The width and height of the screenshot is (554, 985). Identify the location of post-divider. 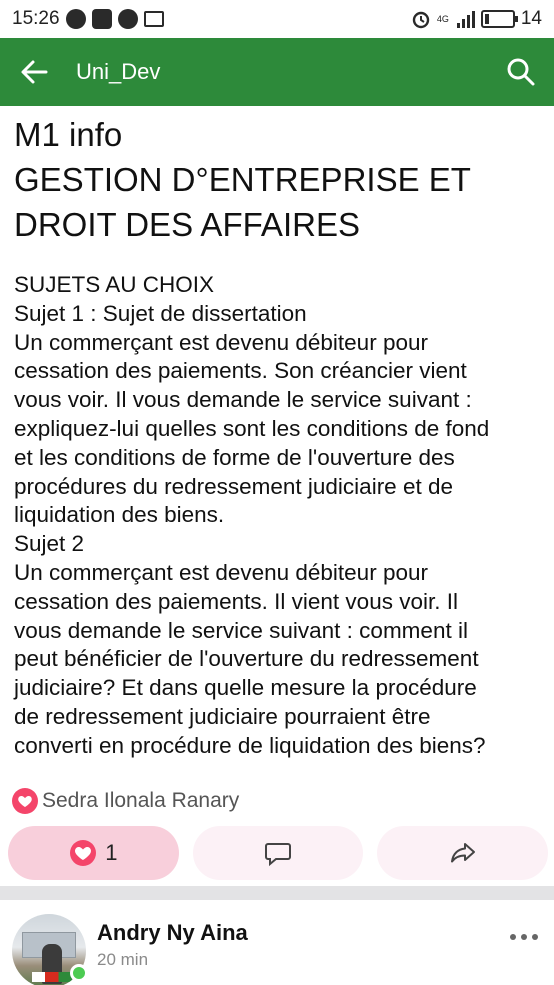
(277, 893).